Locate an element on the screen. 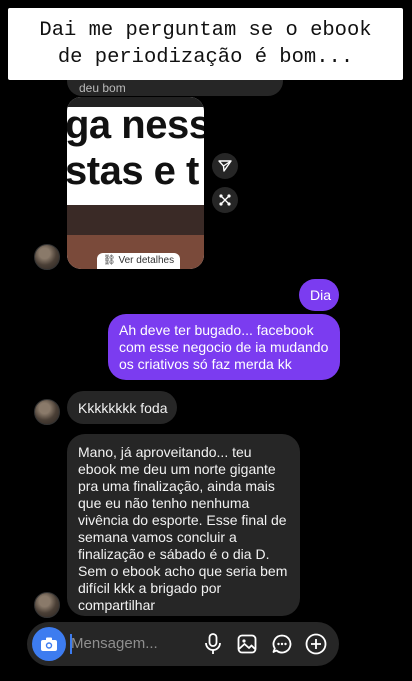  see-details-link: ⛓ Ver detalhes is located at coordinates (139, 261).